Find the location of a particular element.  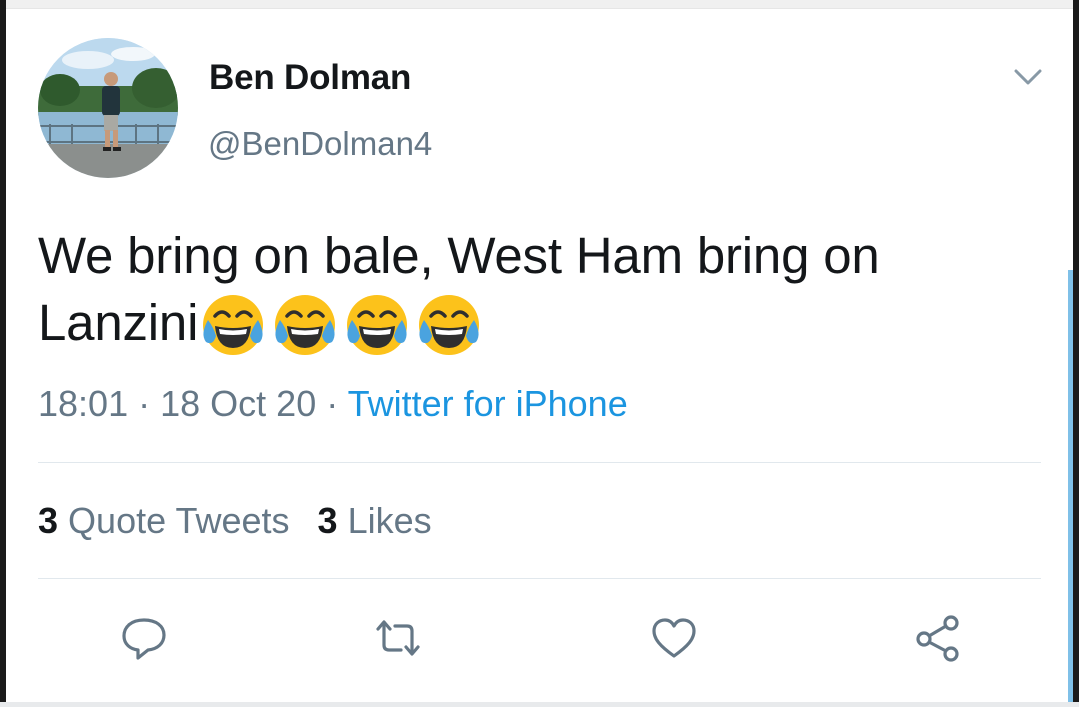

reply-icon is located at coordinates (144, 638).